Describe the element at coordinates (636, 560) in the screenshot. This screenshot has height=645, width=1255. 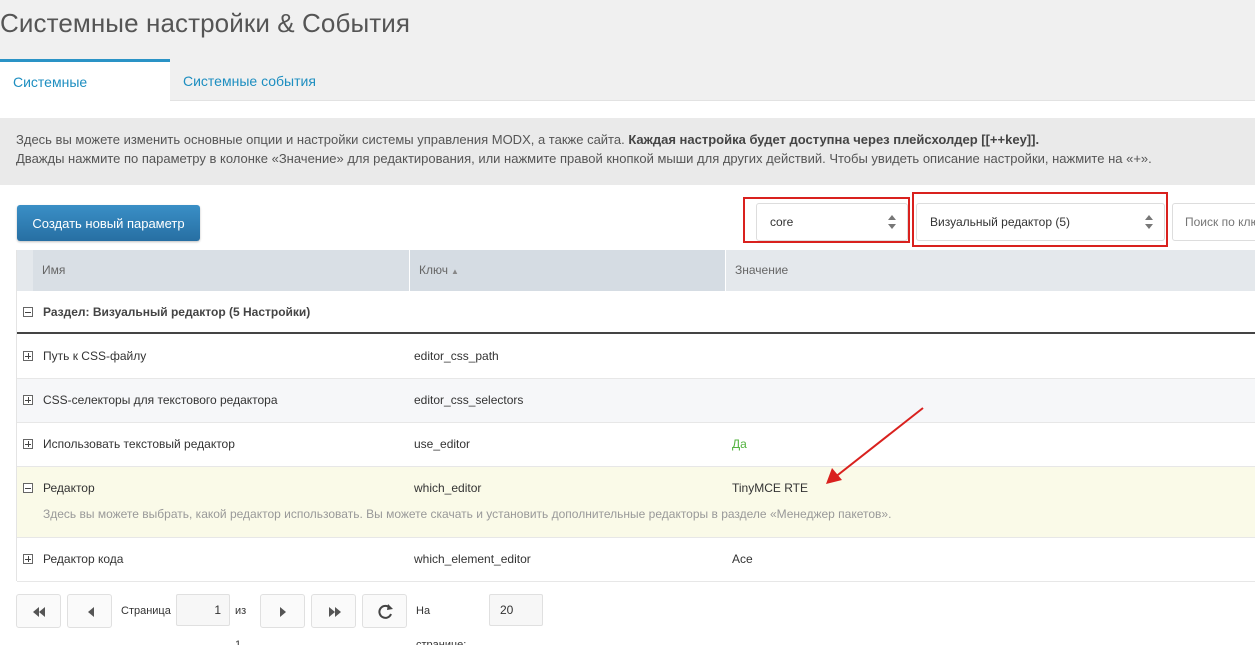
I see `table-row: Редактор кода which_element_editor Ace` at that location.